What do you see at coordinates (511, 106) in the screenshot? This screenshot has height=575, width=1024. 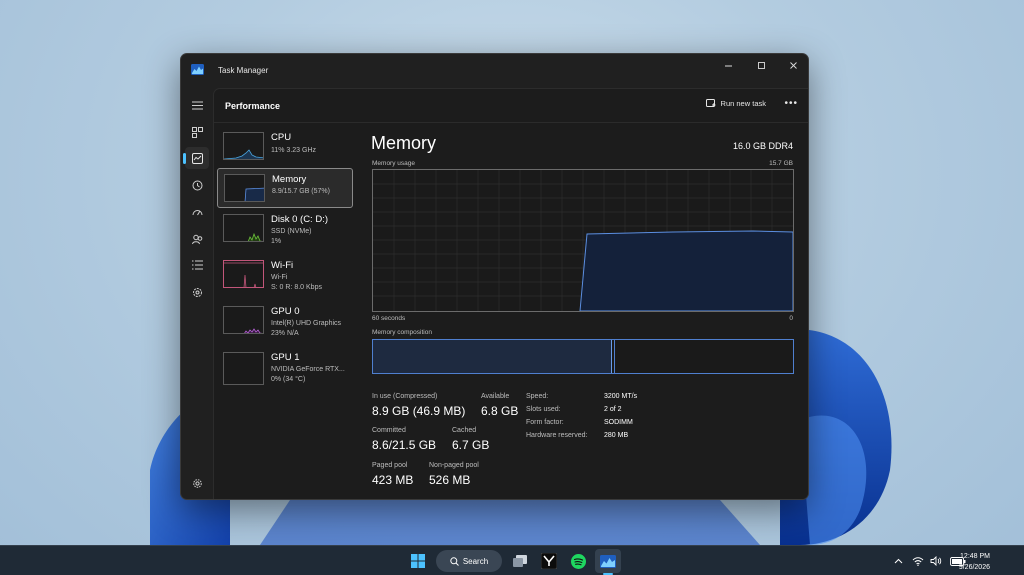 I see `page-header: Performance Run new task •••` at bounding box center [511, 106].